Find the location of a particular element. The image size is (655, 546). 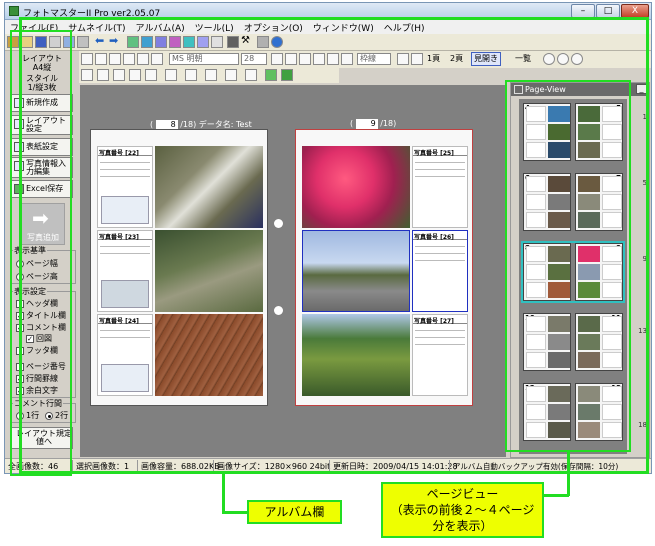

maximize-button: □ is located at coordinates (608, 11).